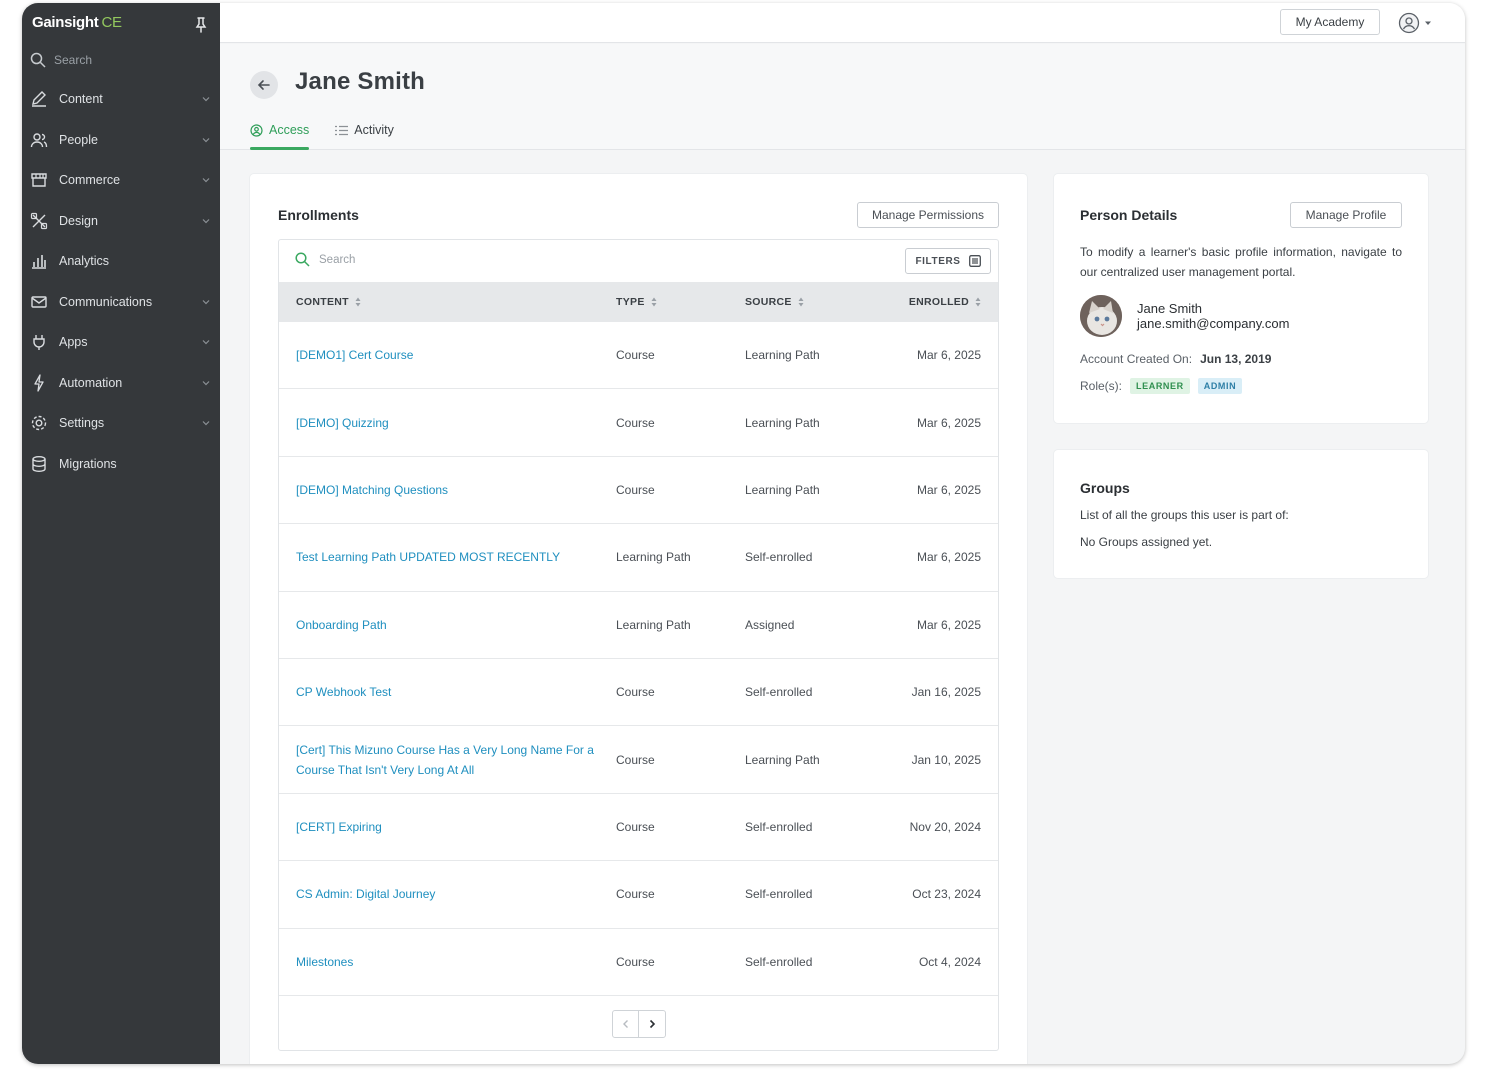 The width and height of the screenshot is (1490, 1072). What do you see at coordinates (39, 140) in the screenshot?
I see `people-icon` at bounding box center [39, 140].